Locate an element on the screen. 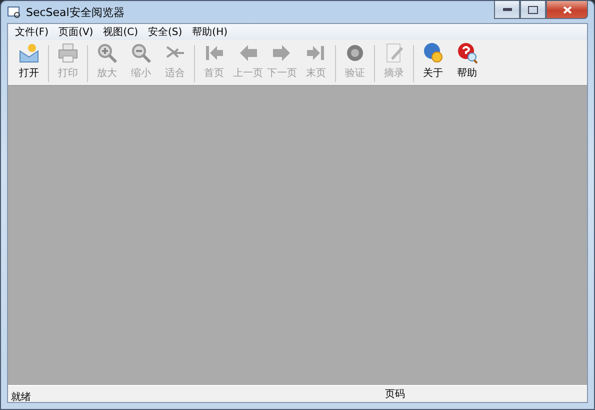  toolbar-button: 打开 is located at coordinates (29, 62).